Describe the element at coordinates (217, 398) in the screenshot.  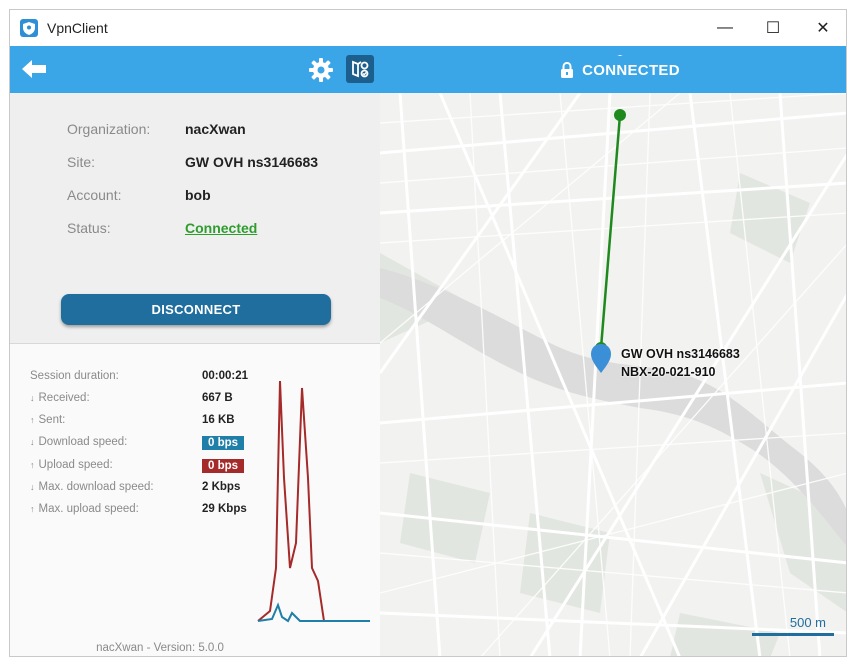
I see `received-value: 667 B` at that location.